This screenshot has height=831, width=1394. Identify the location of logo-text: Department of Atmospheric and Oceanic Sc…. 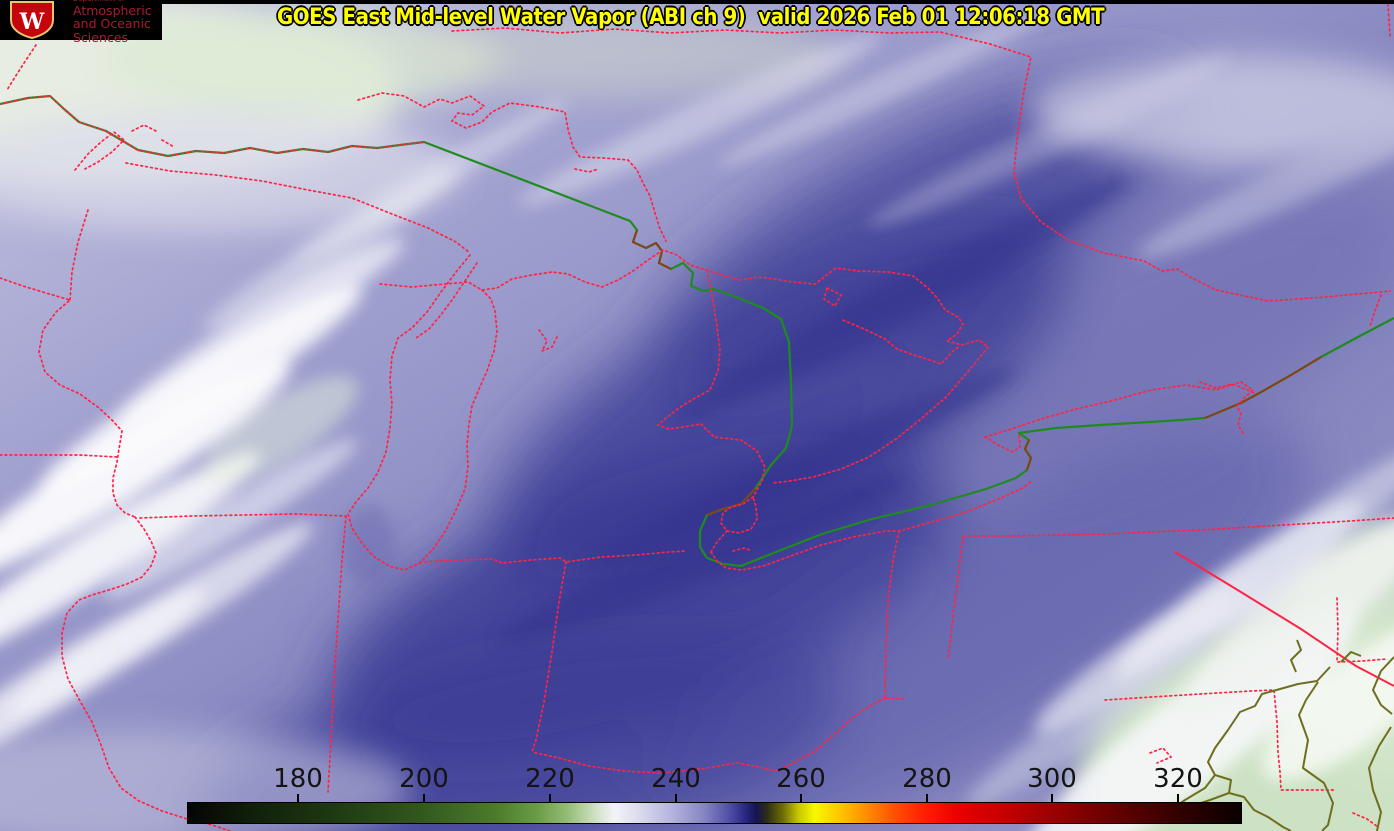
(117, 22).